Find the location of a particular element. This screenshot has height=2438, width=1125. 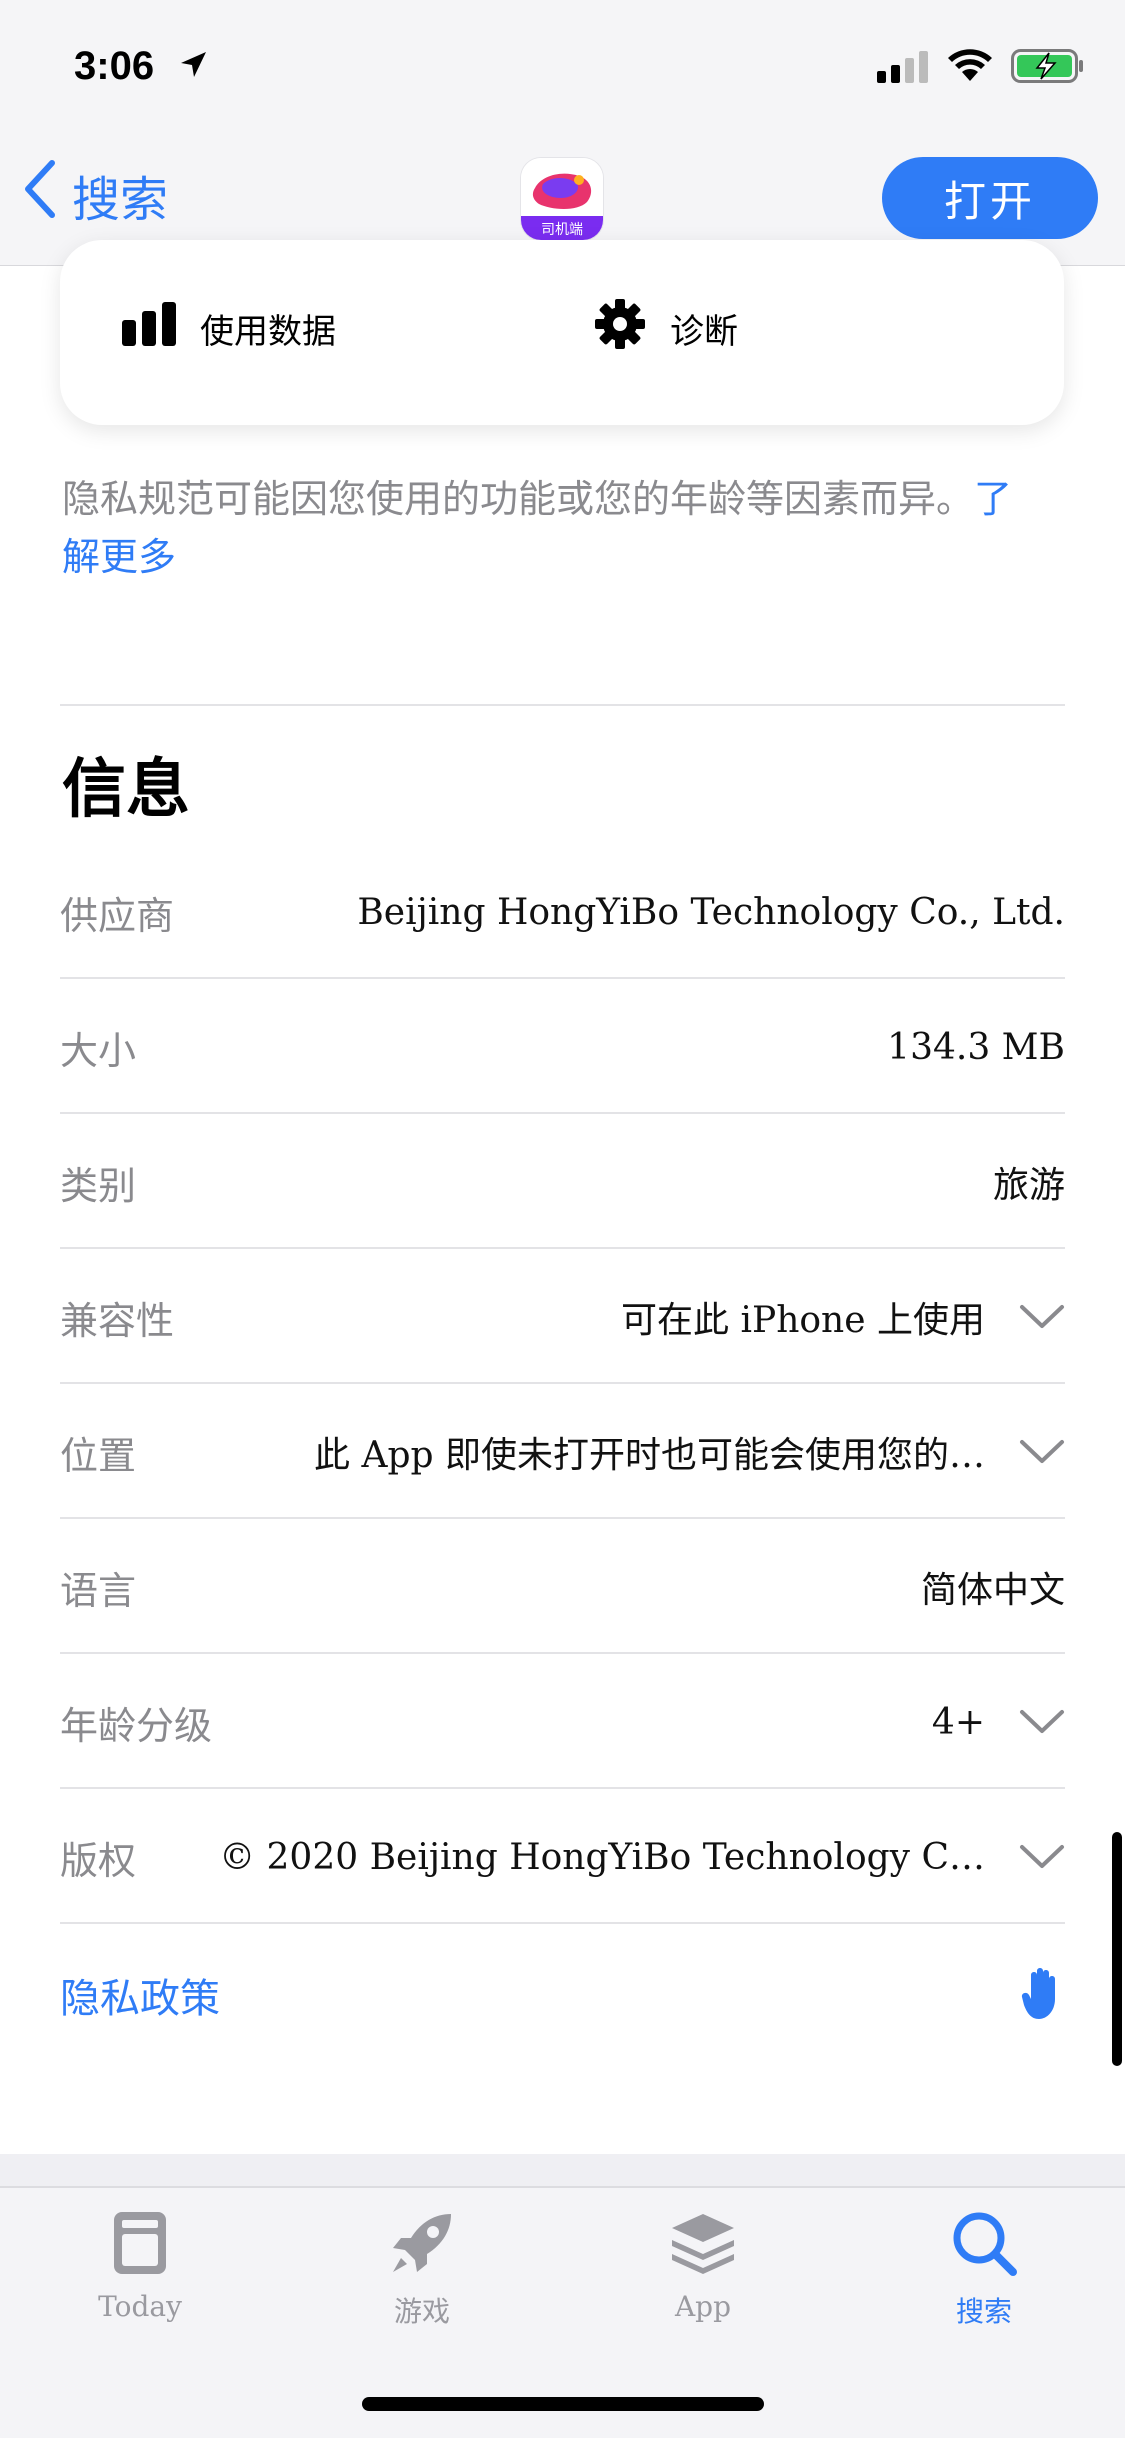

privacy-note: 隐私规范可能因您使用的功能或您的年龄等因素而异。了解更多 is located at coordinates (552, 528).